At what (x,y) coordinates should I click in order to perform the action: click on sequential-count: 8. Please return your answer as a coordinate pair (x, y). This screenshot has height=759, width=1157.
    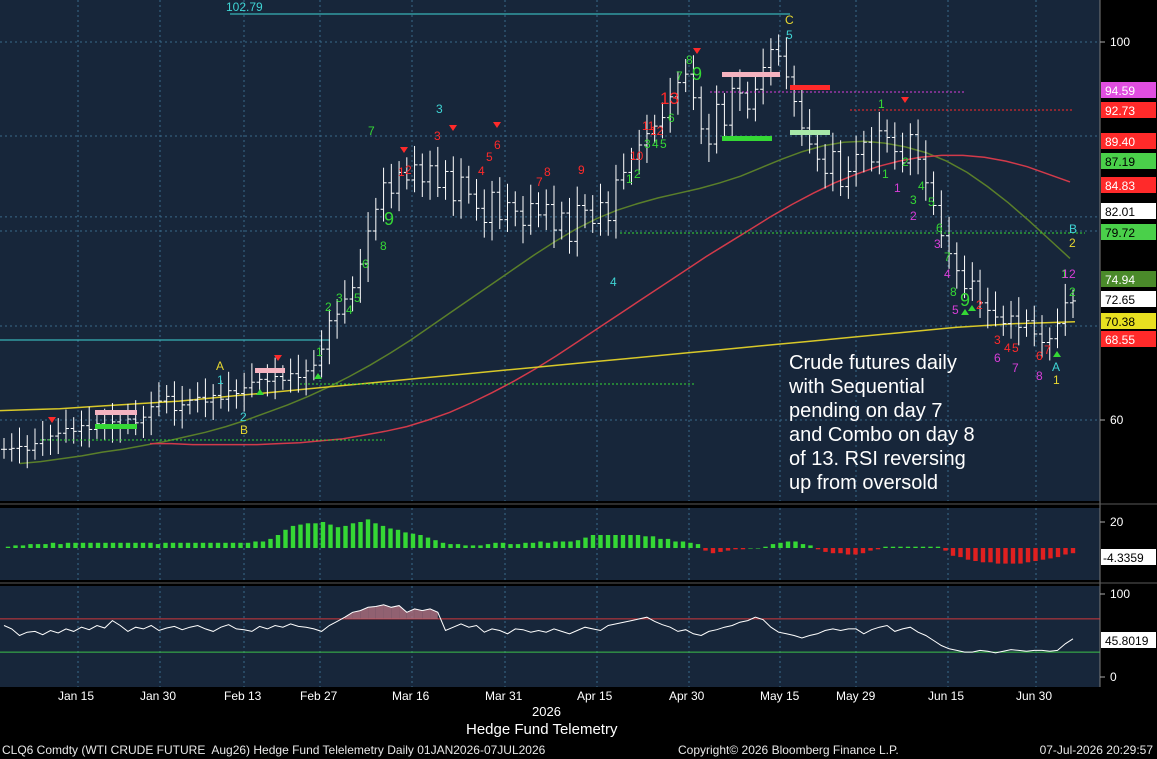
    Looking at the image, I should click on (1039, 376).